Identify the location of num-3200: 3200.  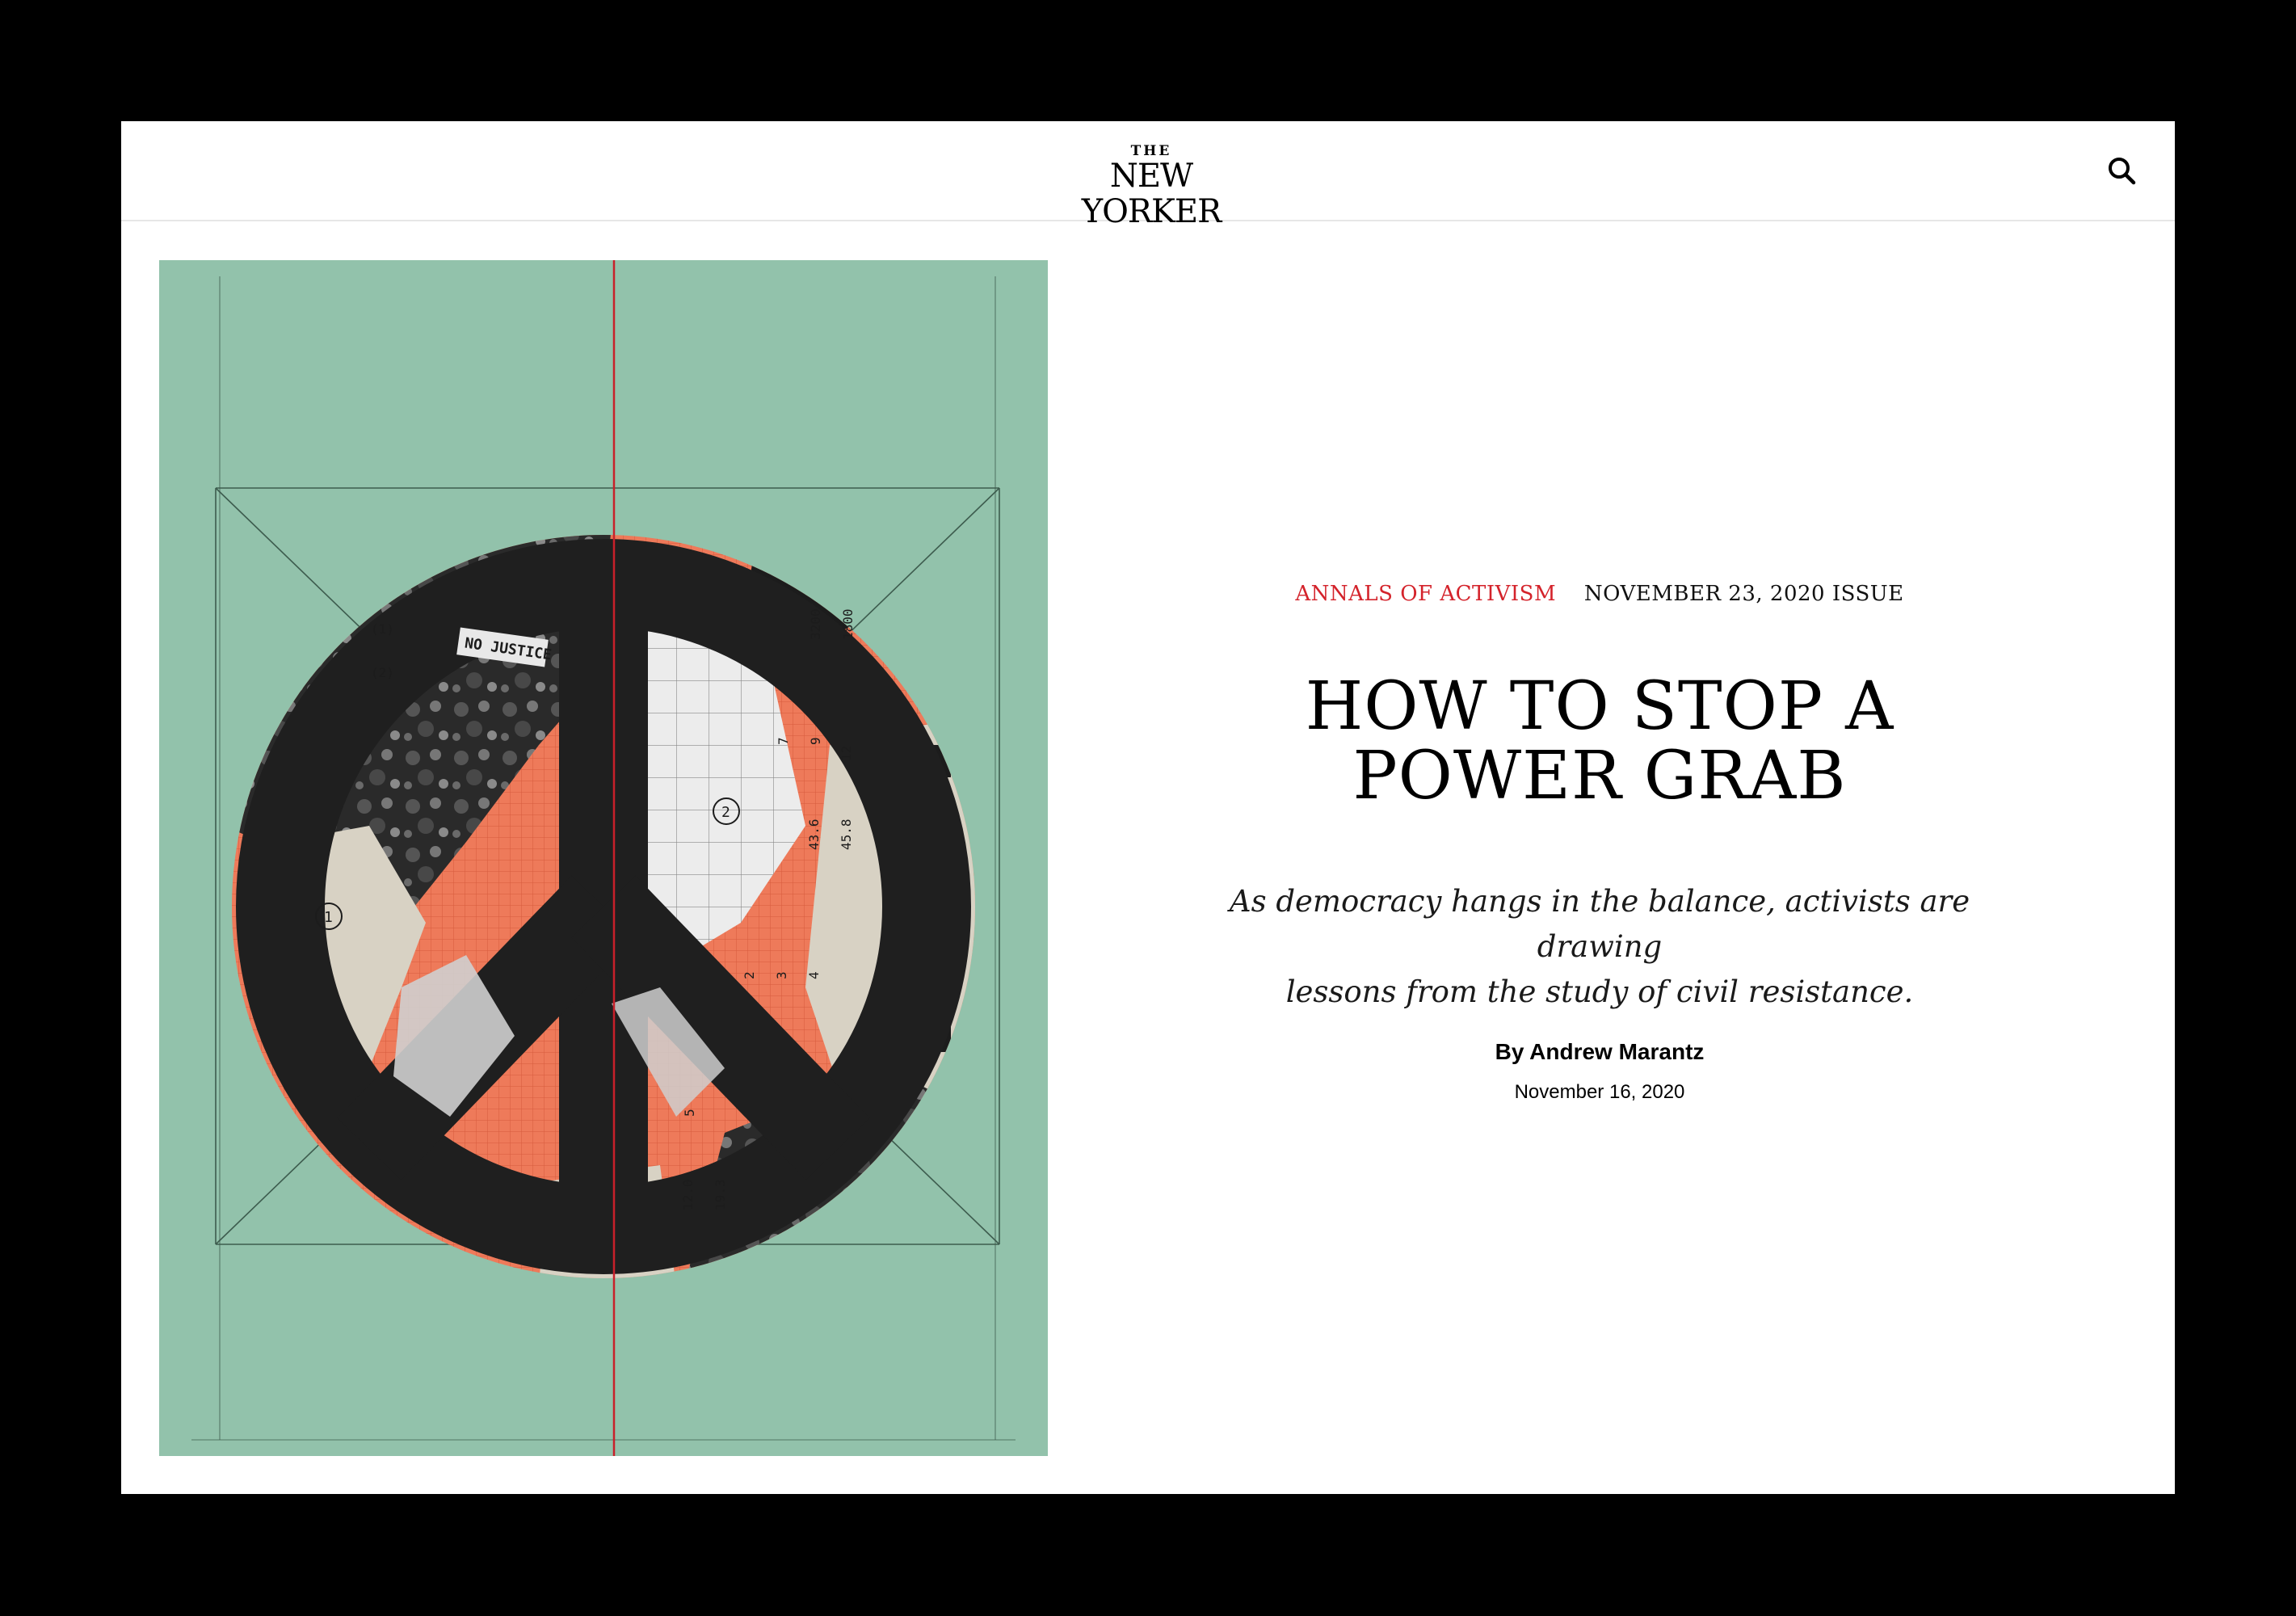
(815, 624).